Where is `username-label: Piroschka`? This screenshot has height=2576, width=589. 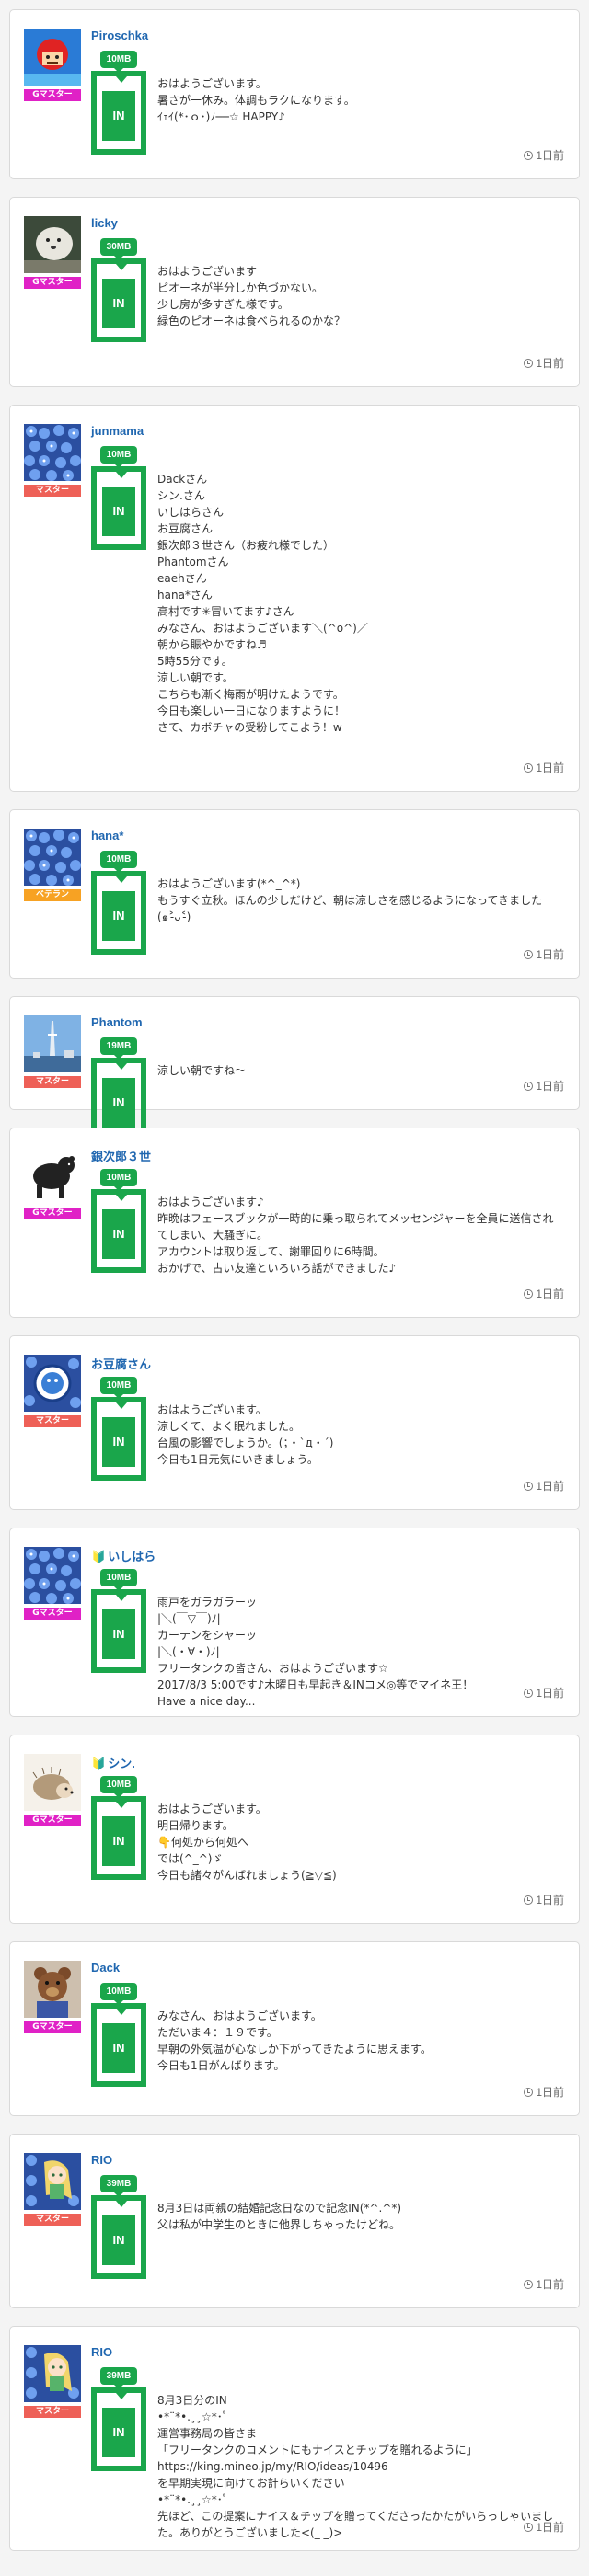
username-label: Piroschka is located at coordinates (120, 36).